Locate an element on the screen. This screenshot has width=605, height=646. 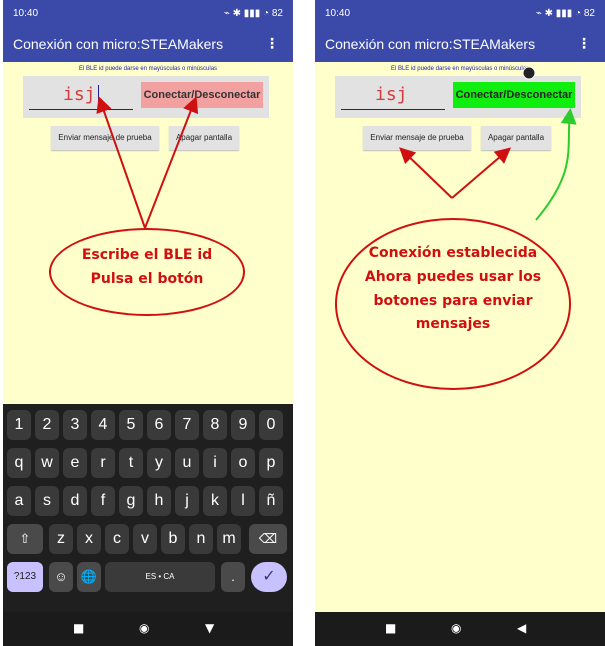
navigation-bar: ■ ◉ ◀ is located at coordinates (460, 629).